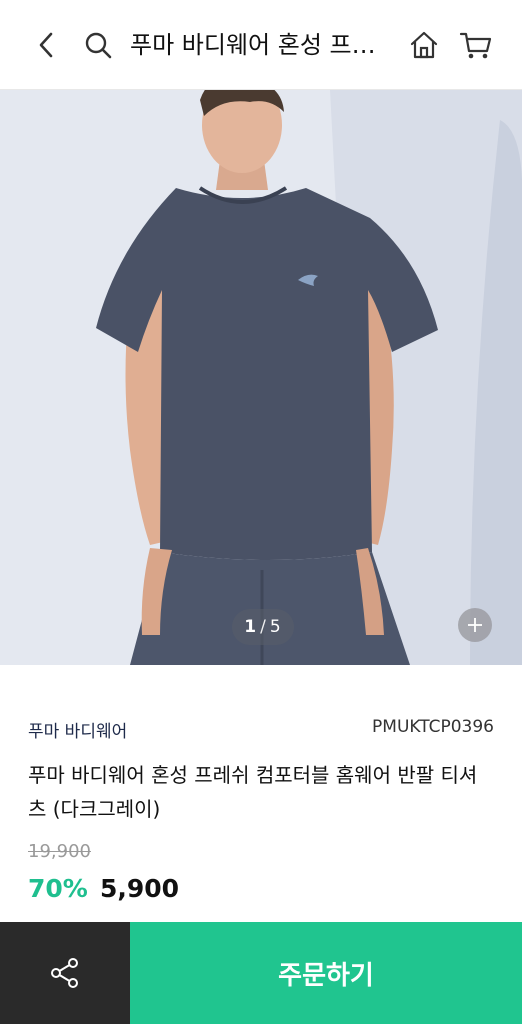  I want to click on share-button, so click(65, 973).